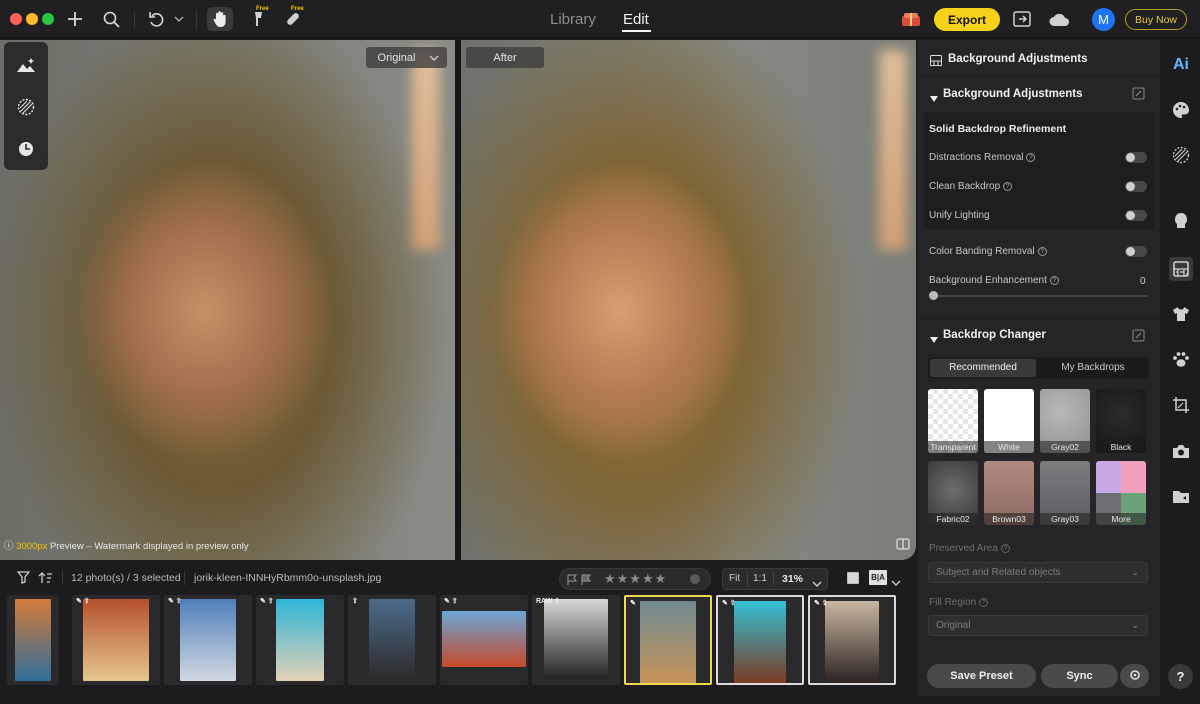  What do you see at coordinates (157, 19) in the screenshot?
I see `undo-icon` at bounding box center [157, 19].